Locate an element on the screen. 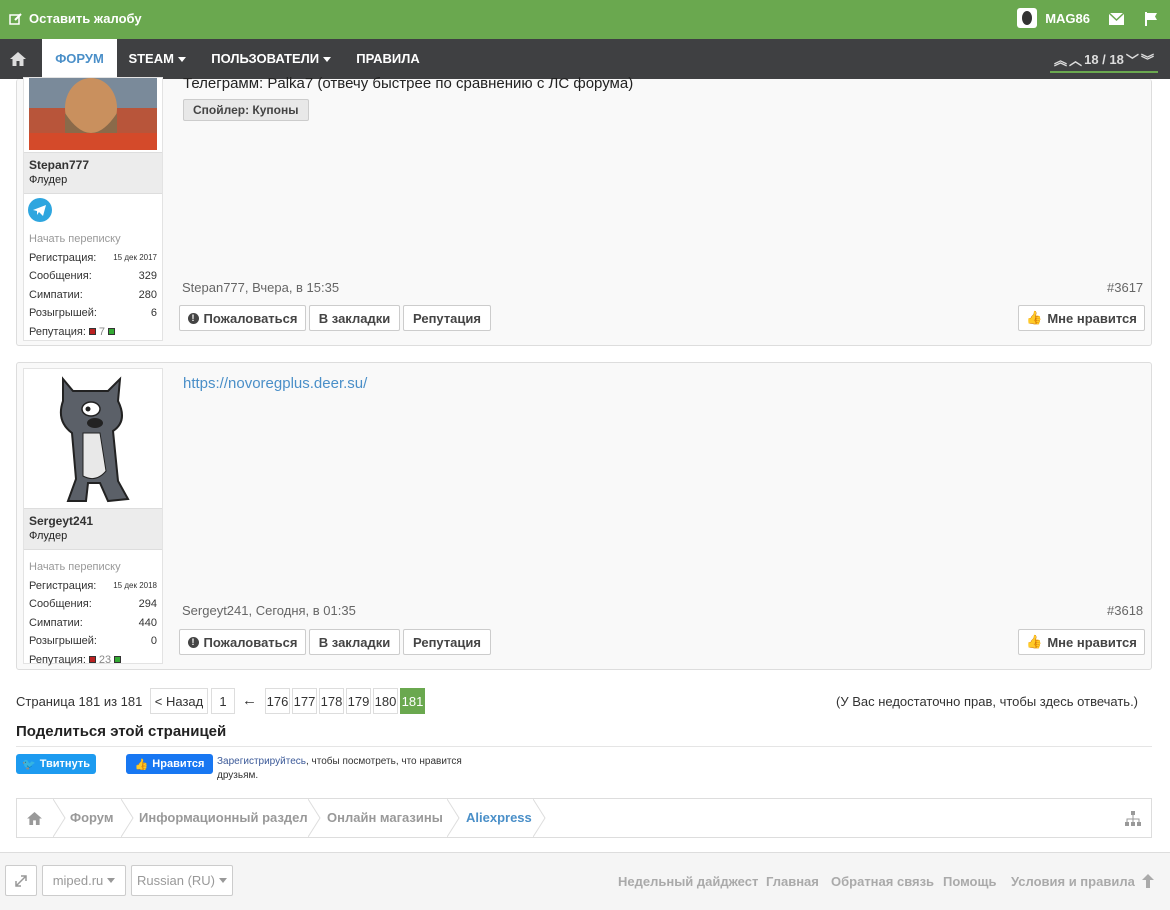 The width and height of the screenshot is (1170, 910). likes-value: 440 is located at coordinates (147, 622).